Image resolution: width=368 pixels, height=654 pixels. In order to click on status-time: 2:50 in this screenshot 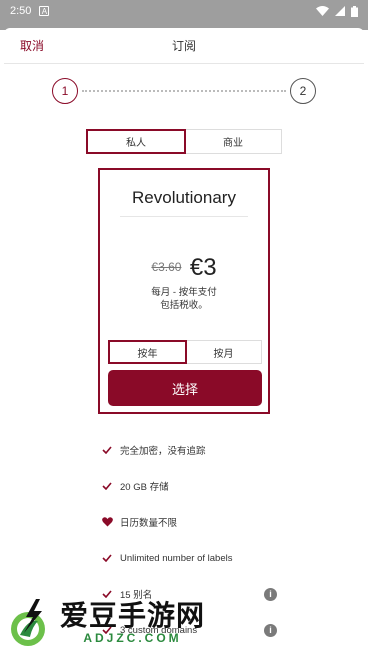, I will do `click(21, 11)`.